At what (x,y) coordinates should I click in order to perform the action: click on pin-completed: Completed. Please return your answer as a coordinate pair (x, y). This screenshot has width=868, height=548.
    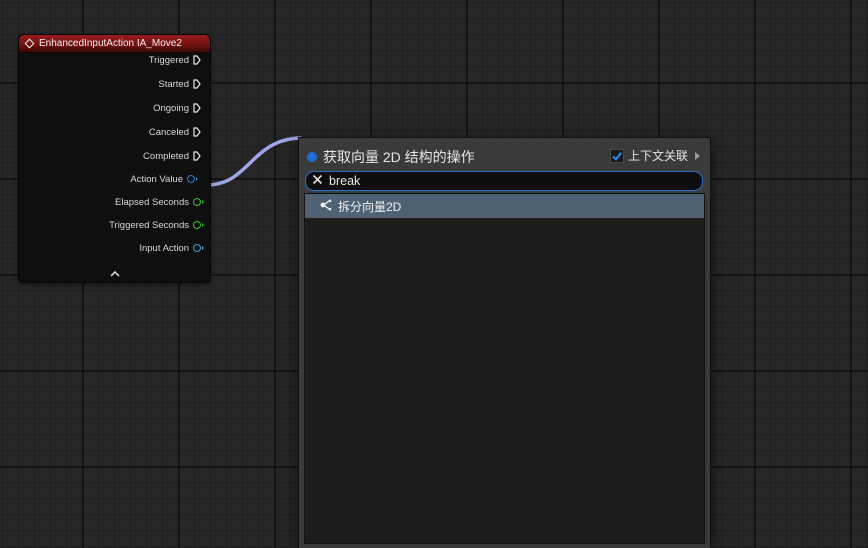
    Looking at the image, I should click on (172, 156).